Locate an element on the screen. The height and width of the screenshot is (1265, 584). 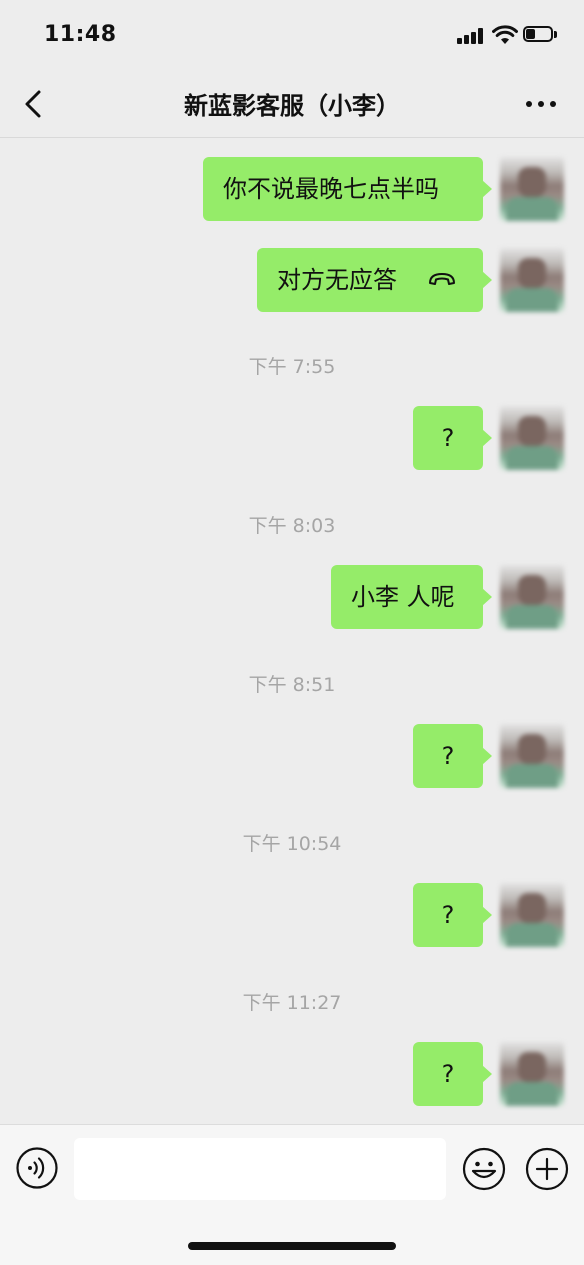
timestamp: 下午 8:51 is located at coordinates (292, 685).